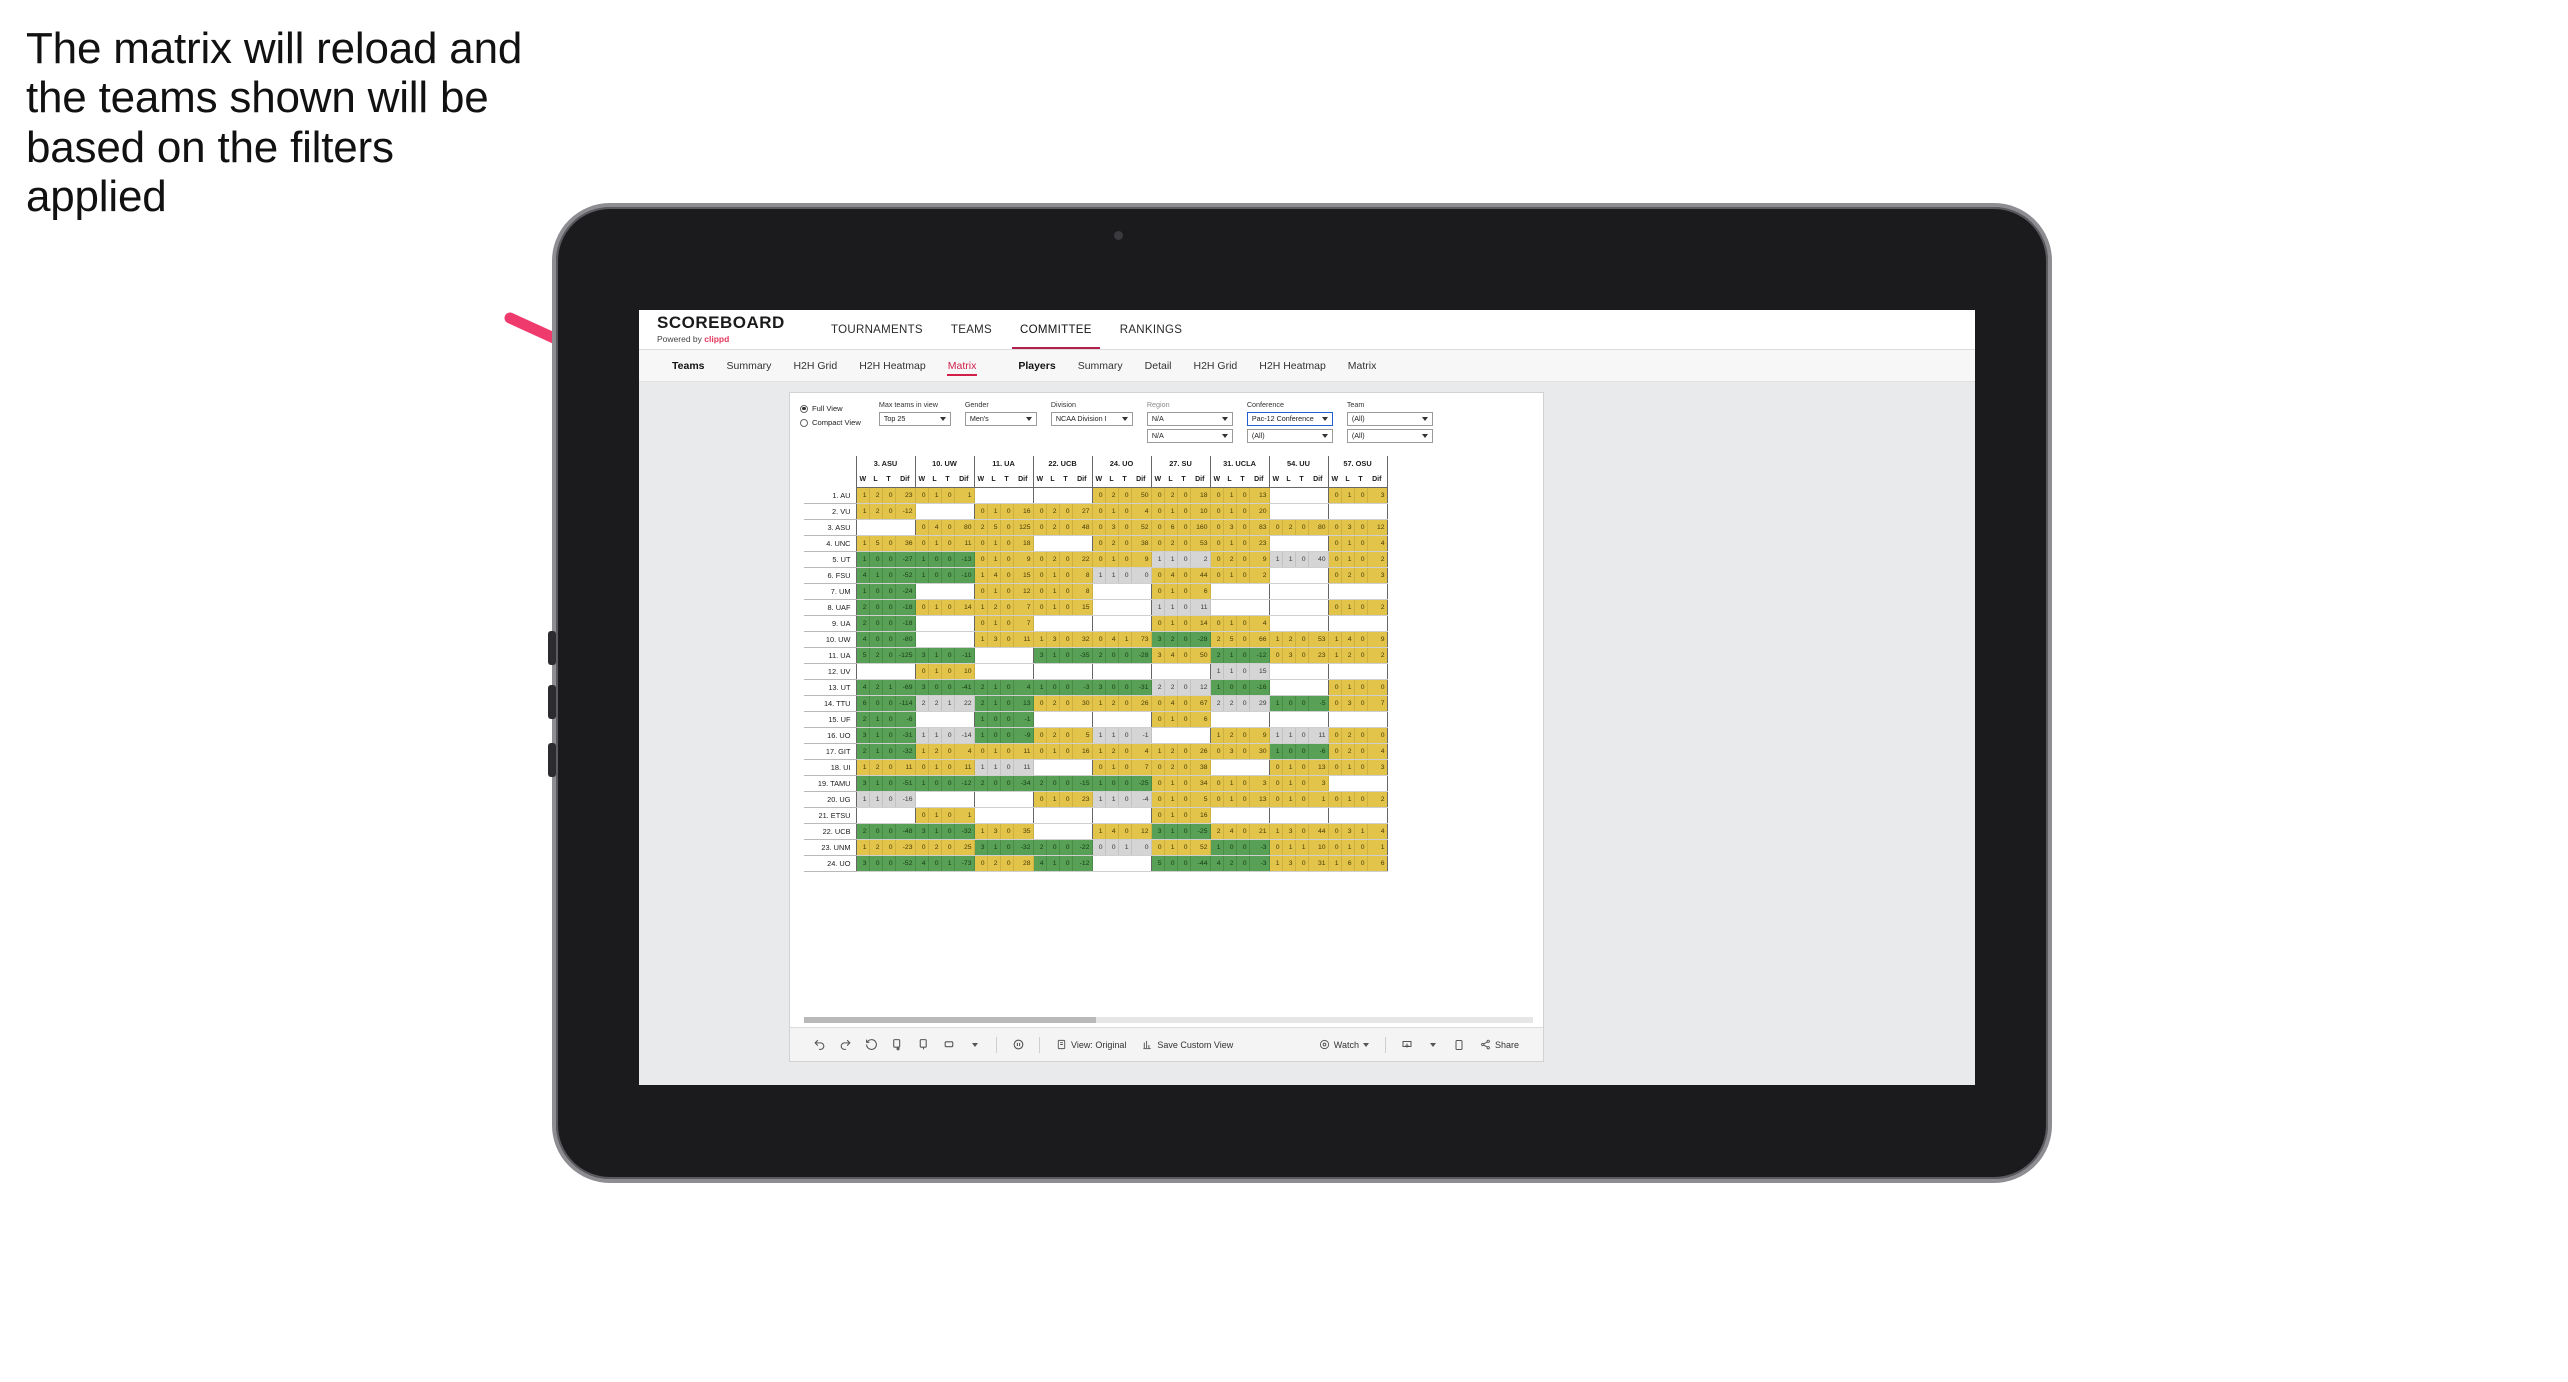  I want to click on redo-icon, so click(845, 1044).